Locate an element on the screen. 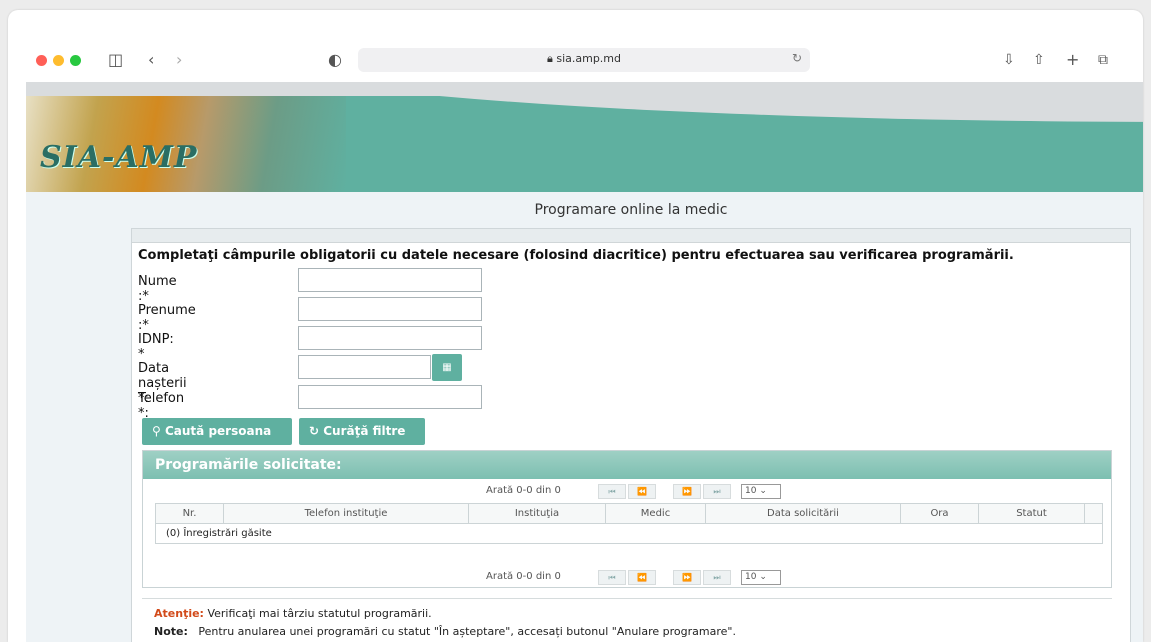 This screenshot has height=642, width=1151. close-window-button is located at coordinates (41, 60).